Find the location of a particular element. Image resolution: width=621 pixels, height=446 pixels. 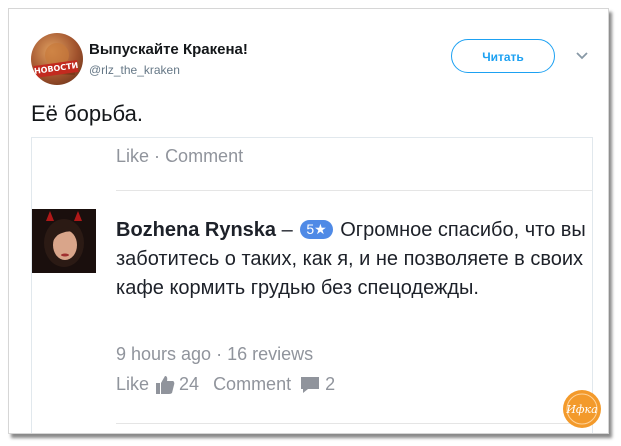

watermark-logo-text: Ифка is located at coordinates (581, 409).